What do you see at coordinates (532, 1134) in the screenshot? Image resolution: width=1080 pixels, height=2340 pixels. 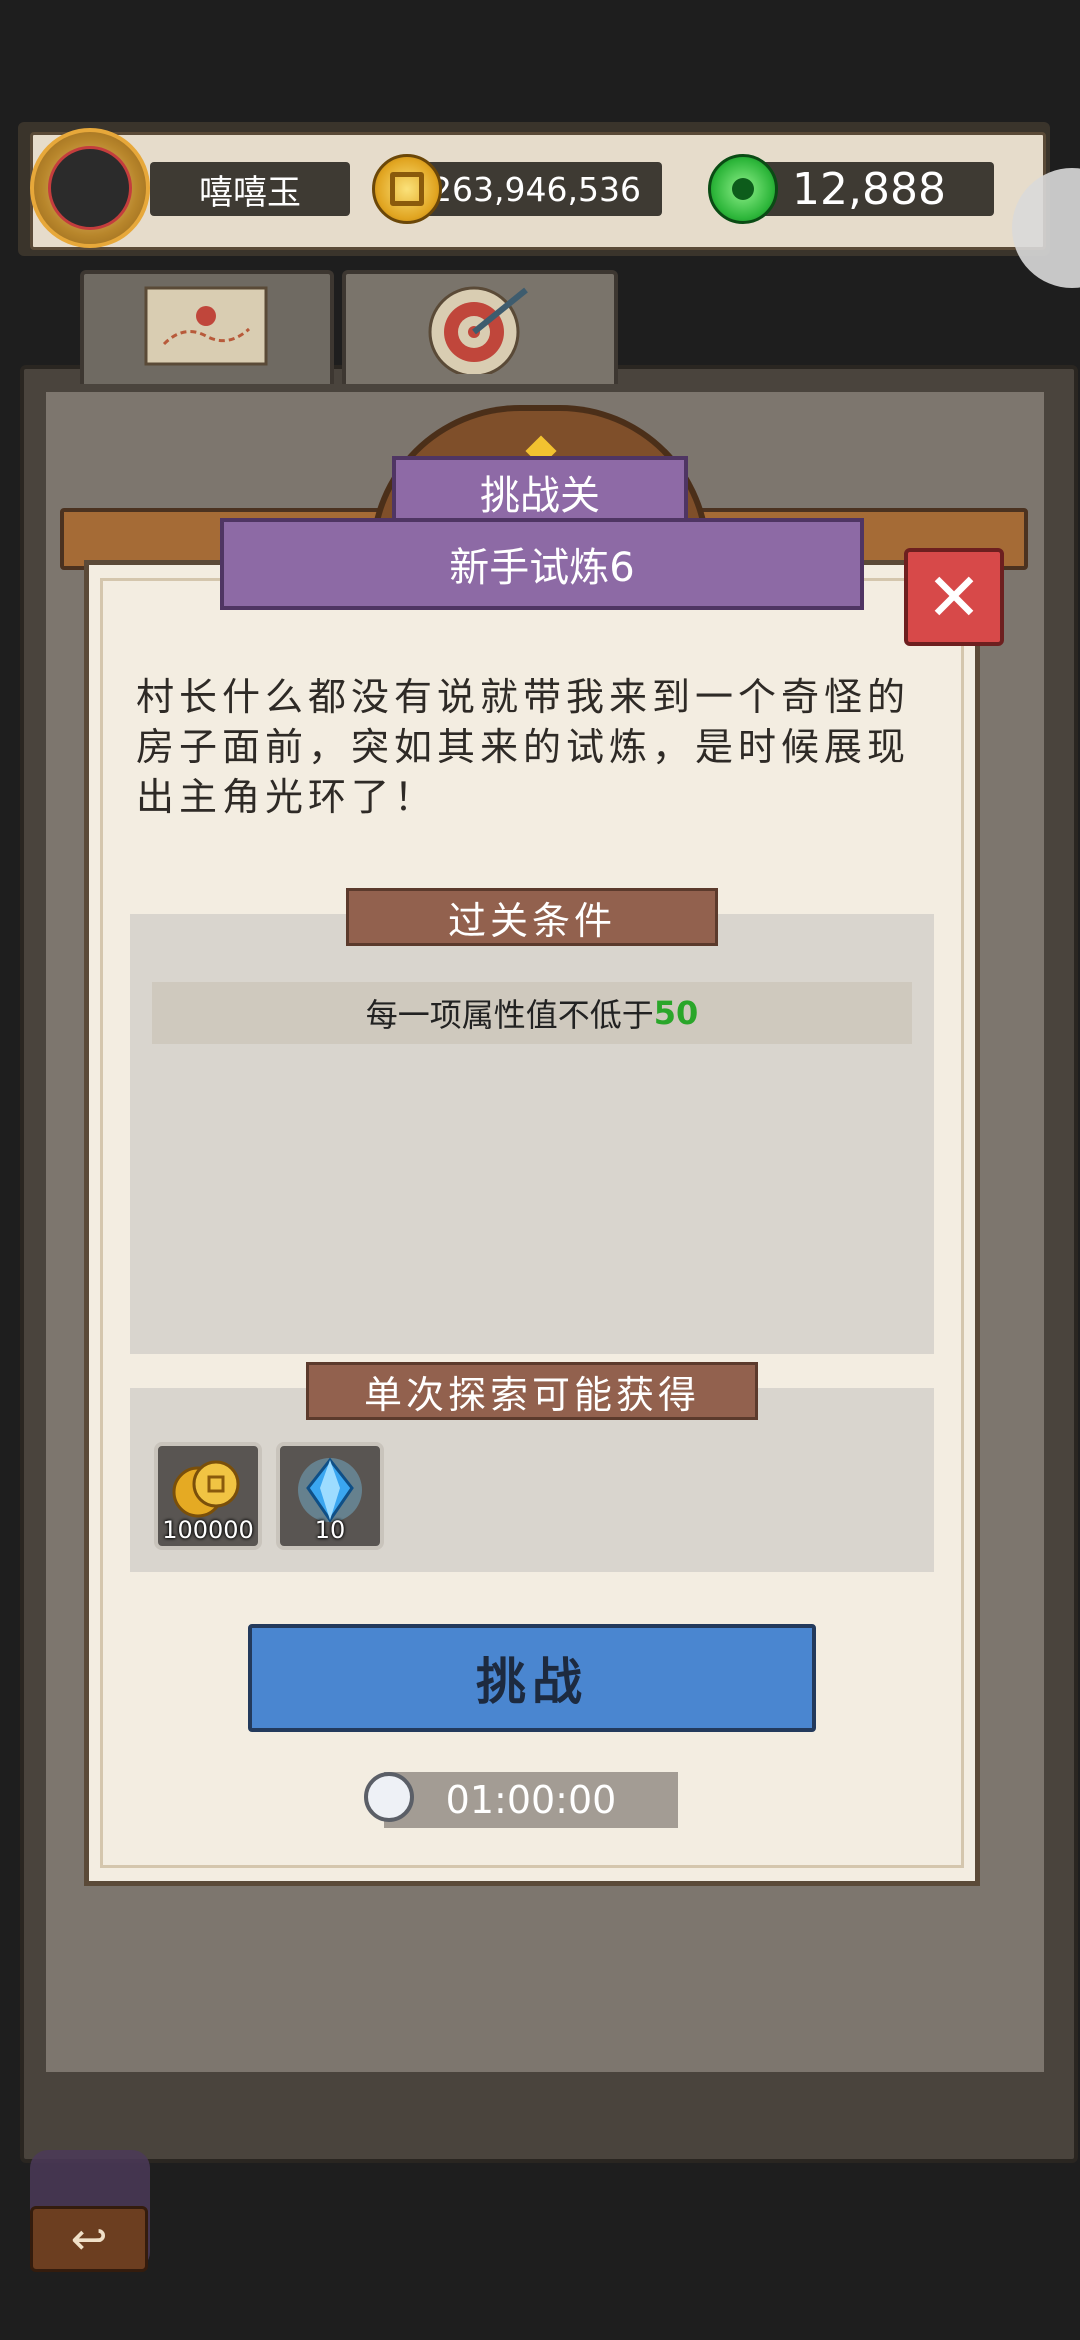 I see `conditions-panel` at bounding box center [532, 1134].